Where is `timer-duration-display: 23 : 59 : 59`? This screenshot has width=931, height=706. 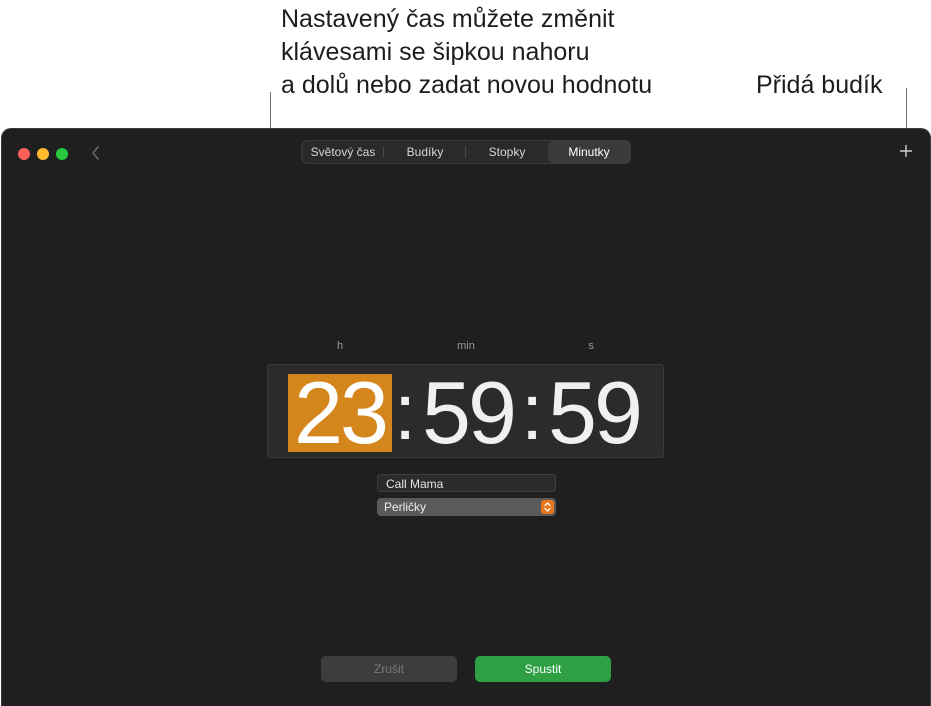
timer-duration-display: 23 : 59 : 59 is located at coordinates (465, 411).